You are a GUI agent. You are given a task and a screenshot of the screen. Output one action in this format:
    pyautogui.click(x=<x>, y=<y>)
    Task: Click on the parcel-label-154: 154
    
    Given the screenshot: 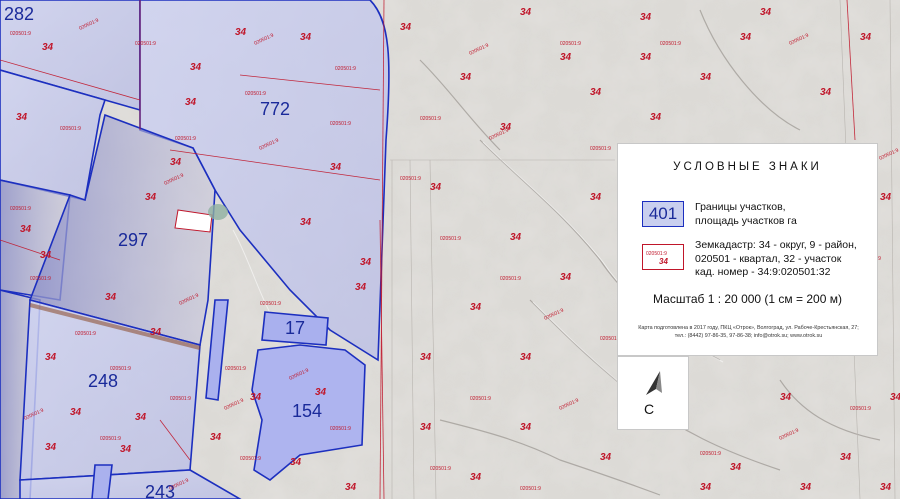 What is the action you would take?
    pyautogui.click(x=307, y=411)
    